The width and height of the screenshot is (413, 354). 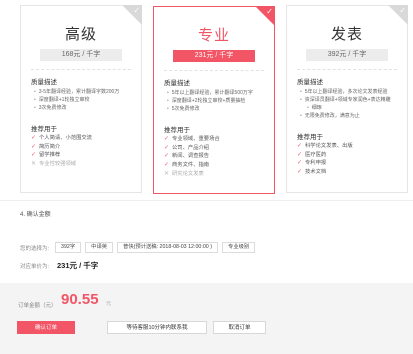 I want to click on quality-item: 细琢, so click(x=350, y=108).